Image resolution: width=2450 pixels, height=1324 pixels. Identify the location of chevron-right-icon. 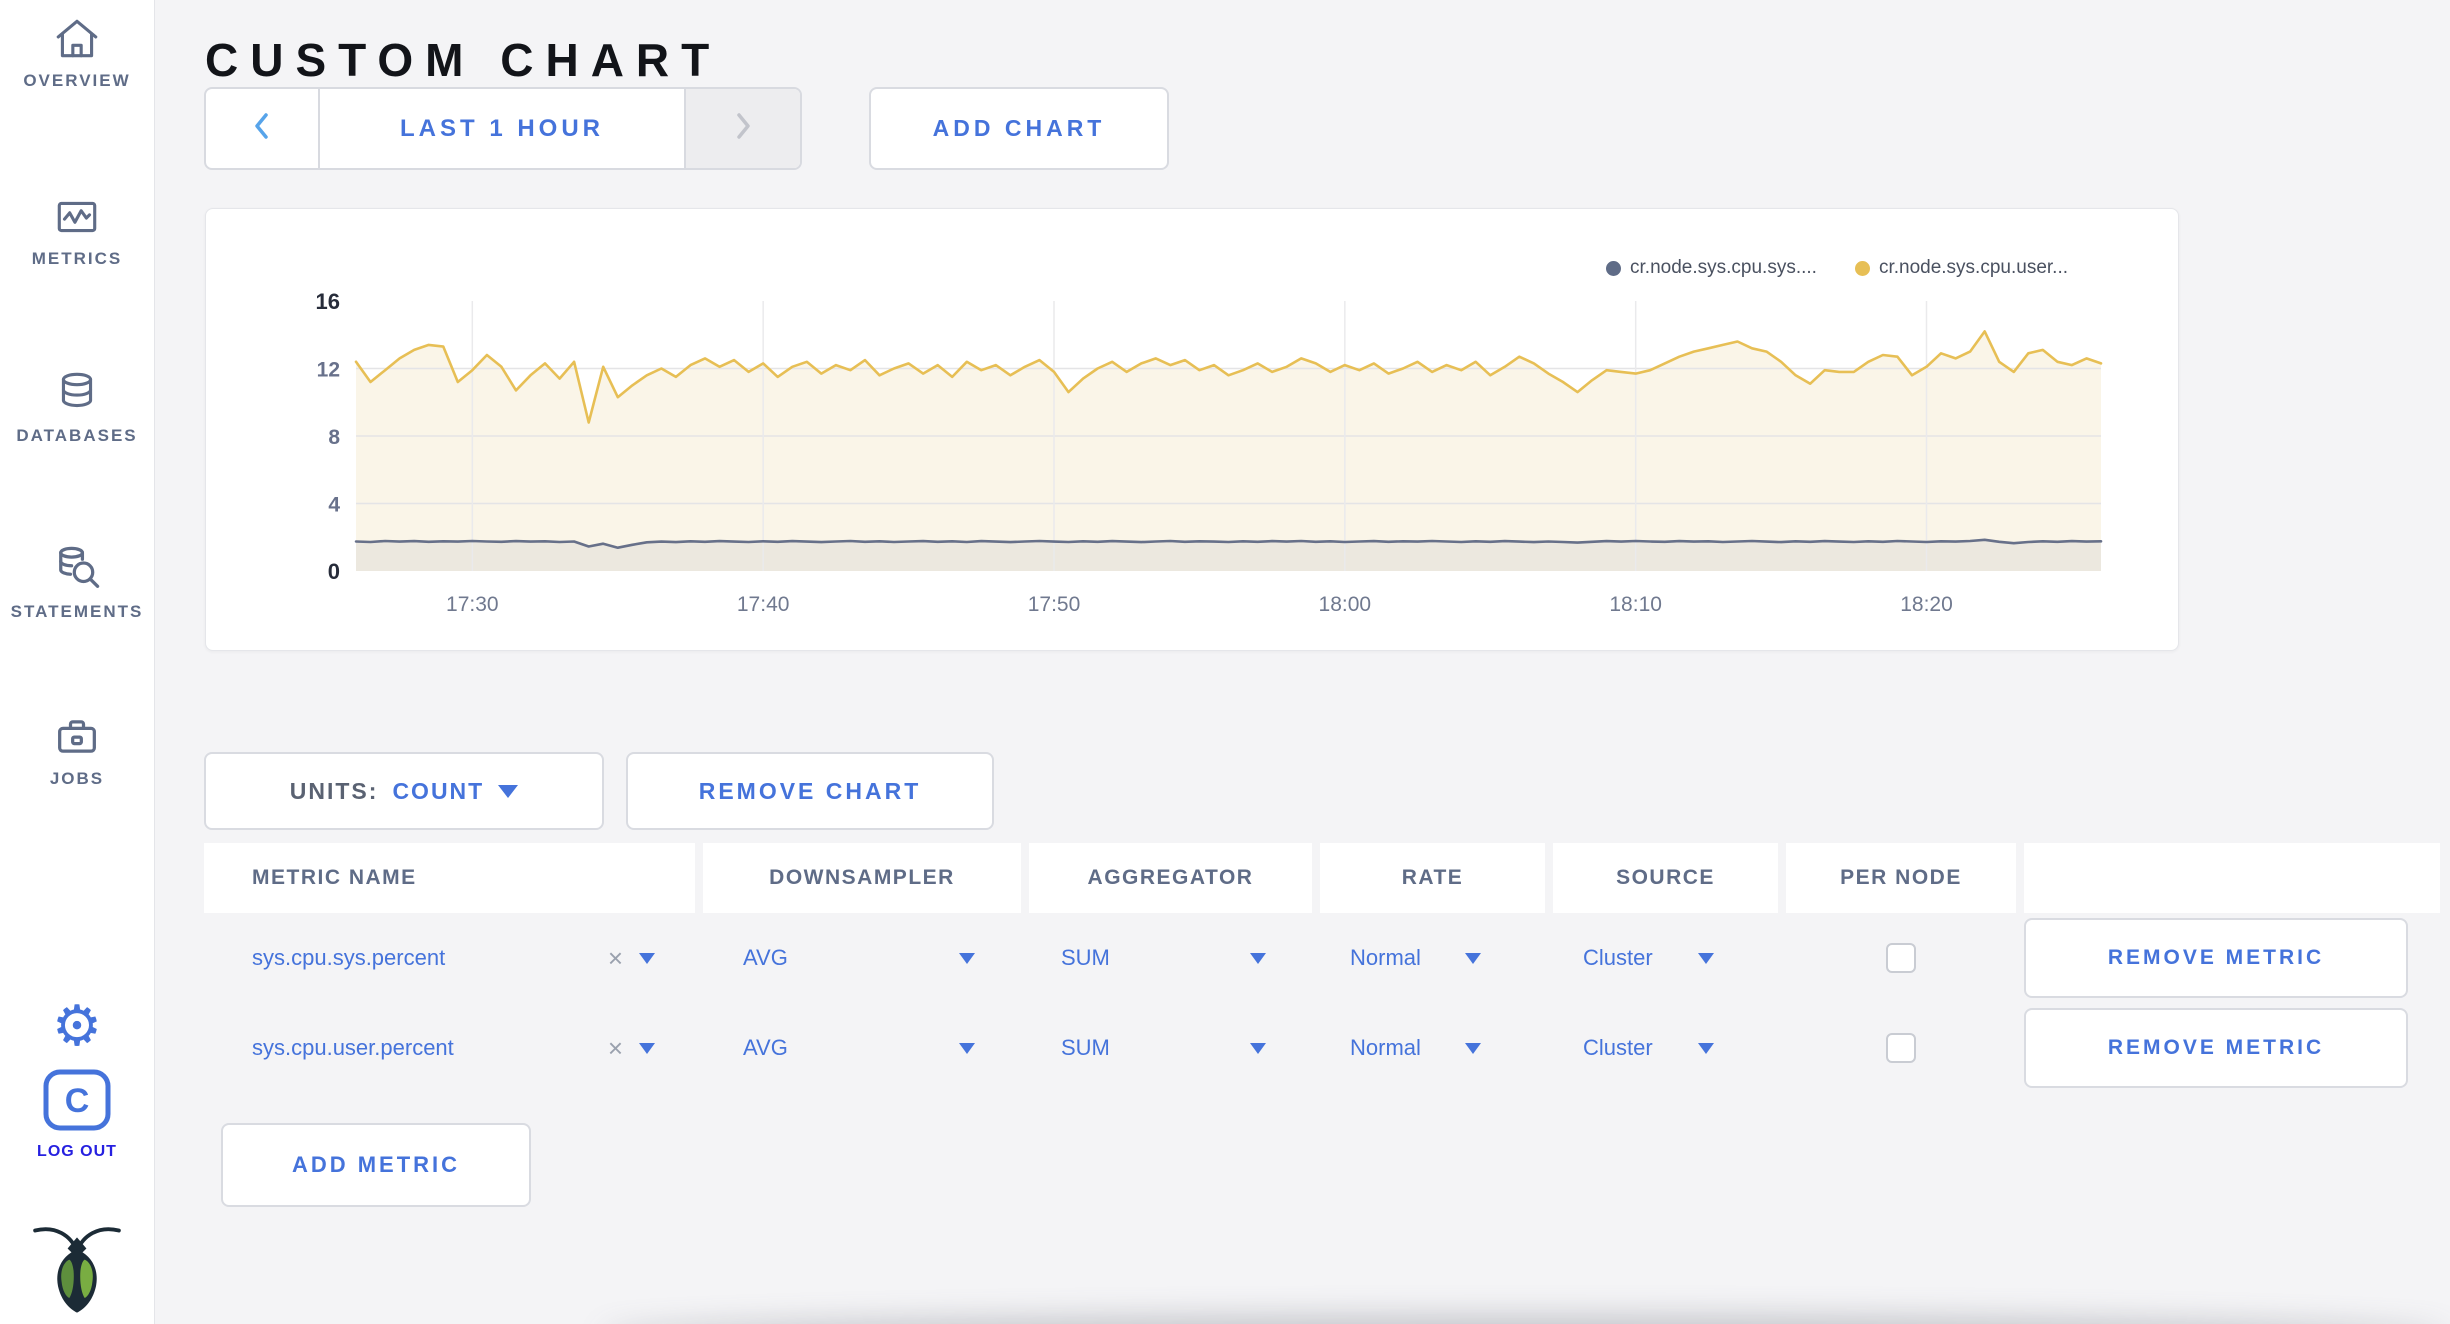
(743, 128).